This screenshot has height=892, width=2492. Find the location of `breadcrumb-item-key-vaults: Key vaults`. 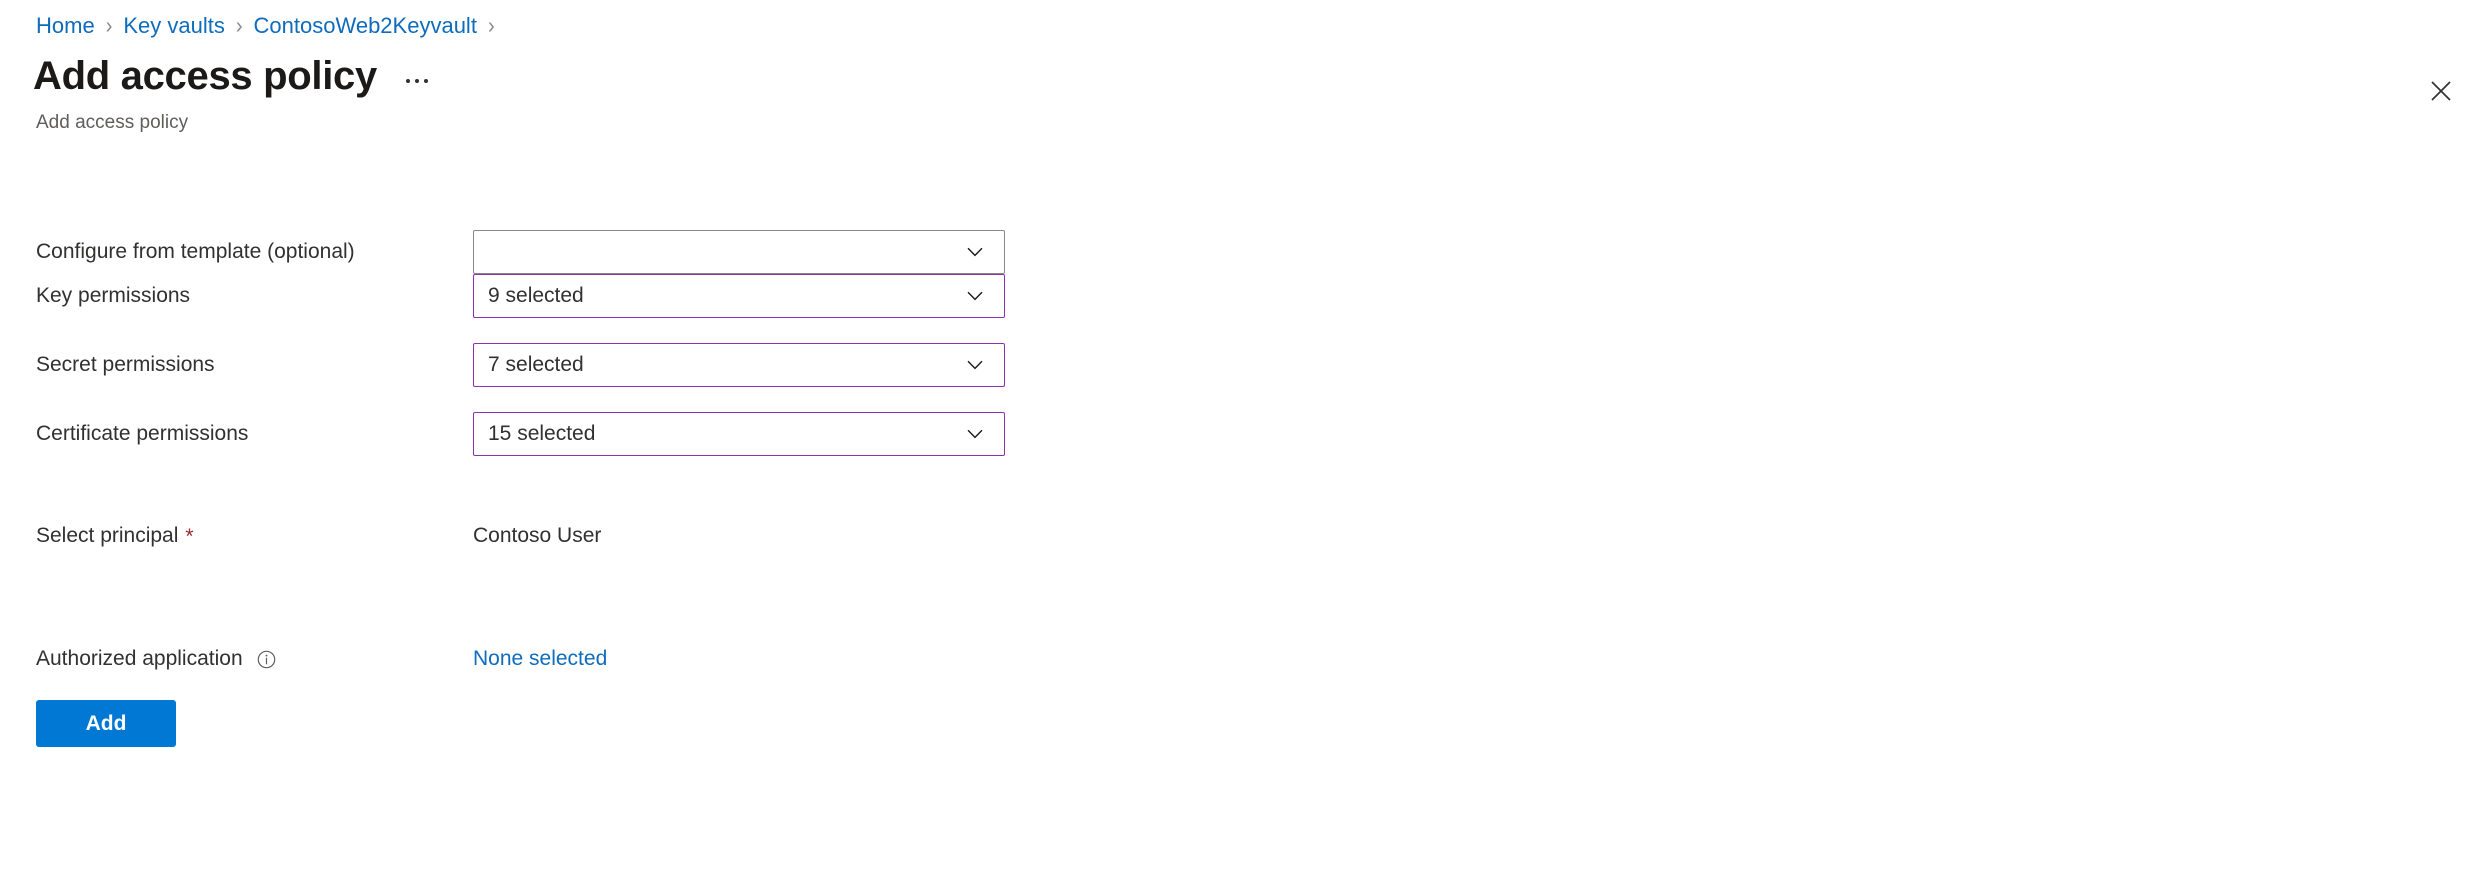

breadcrumb-item-key-vaults: Key vaults is located at coordinates (174, 26).